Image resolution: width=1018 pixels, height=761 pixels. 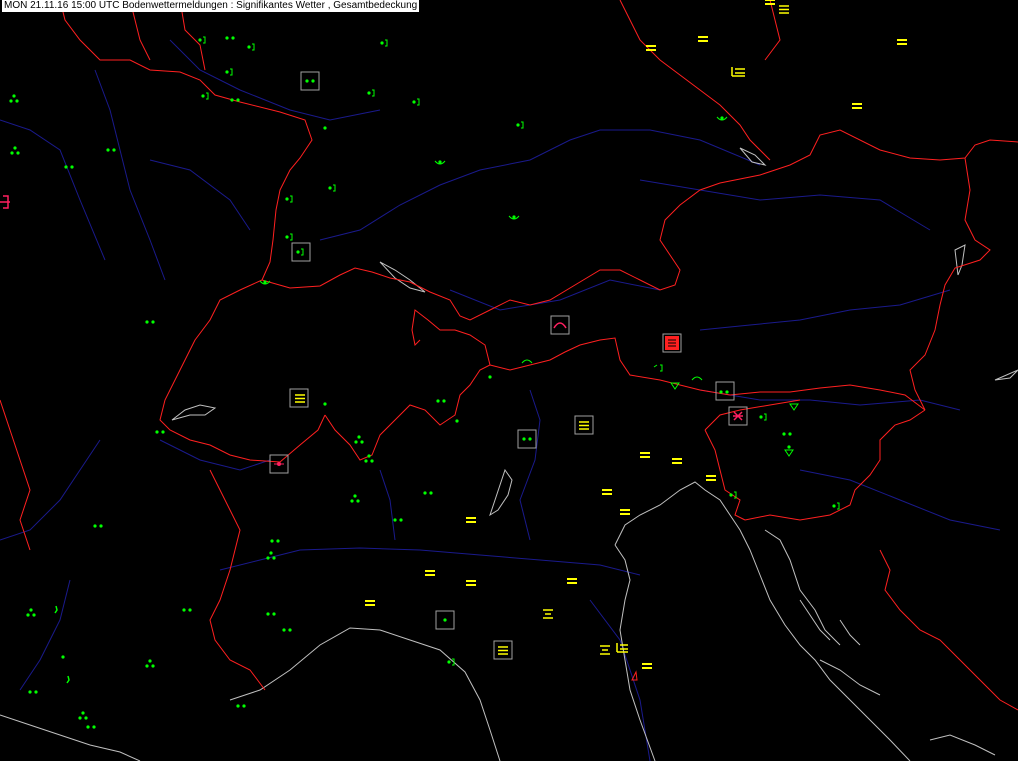 I want to click on river-rhone, so click(x=215, y=455).